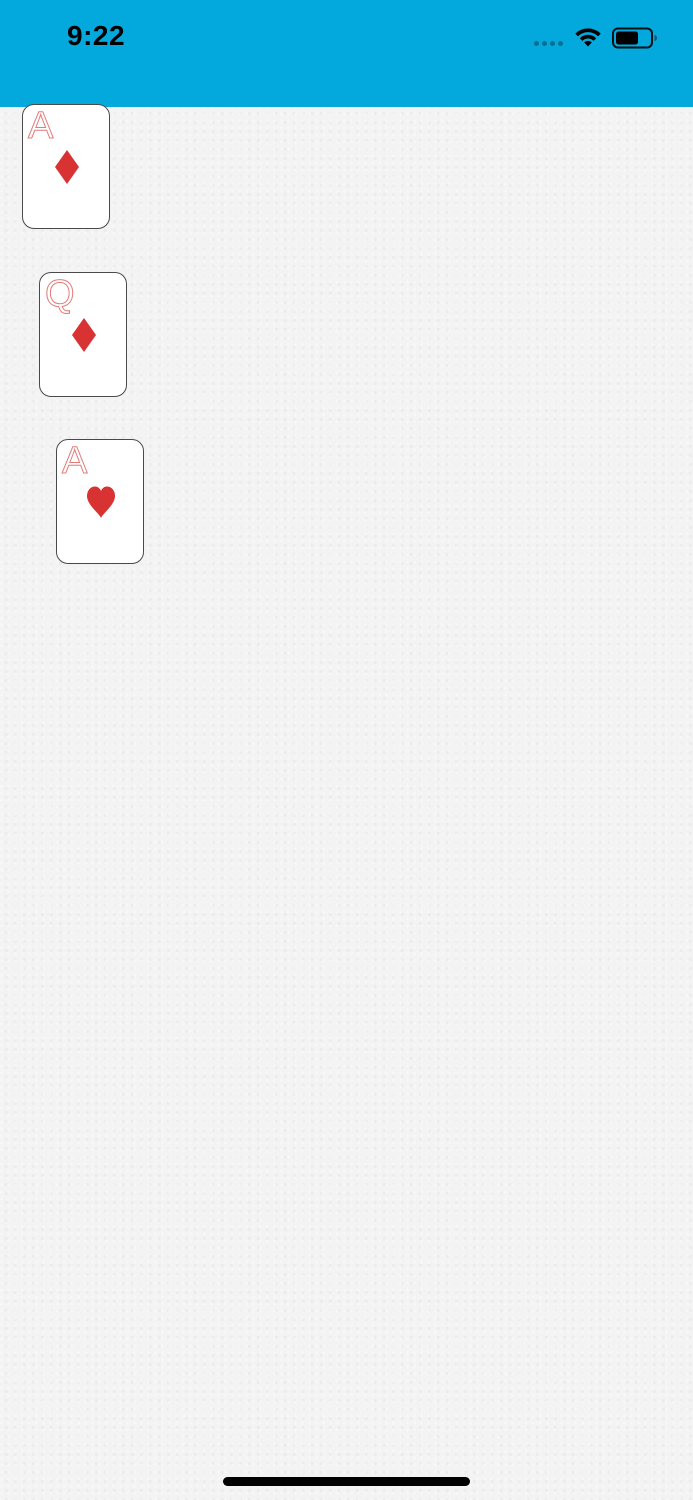 The width and height of the screenshot is (693, 1500). What do you see at coordinates (346, 1481) in the screenshot?
I see `home-indicator` at bounding box center [346, 1481].